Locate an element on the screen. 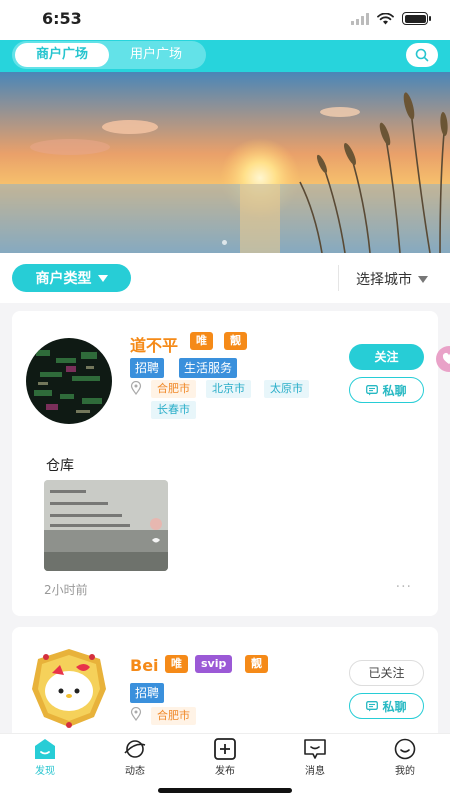  city-select-dropdown: 选择城市 is located at coordinates (392, 279).